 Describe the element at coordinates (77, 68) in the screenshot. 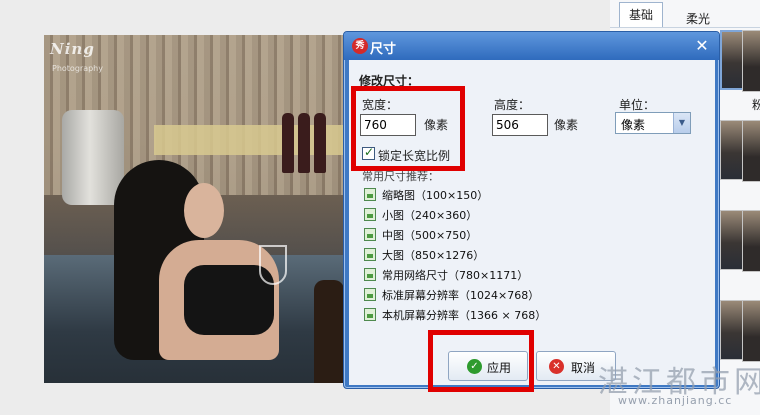

I see `photo-logo-subtext: Photography` at that location.